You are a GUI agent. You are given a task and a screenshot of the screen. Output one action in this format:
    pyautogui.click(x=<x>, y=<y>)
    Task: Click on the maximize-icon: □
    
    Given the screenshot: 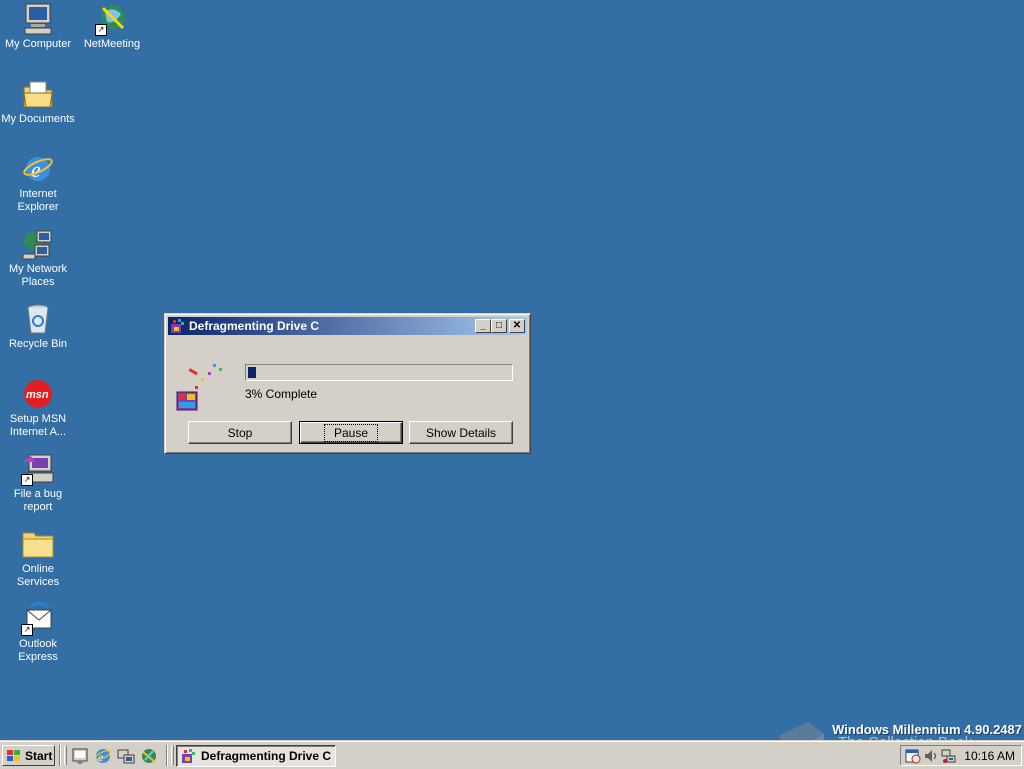 What is the action you would take?
    pyautogui.click(x=499, y=325)
    